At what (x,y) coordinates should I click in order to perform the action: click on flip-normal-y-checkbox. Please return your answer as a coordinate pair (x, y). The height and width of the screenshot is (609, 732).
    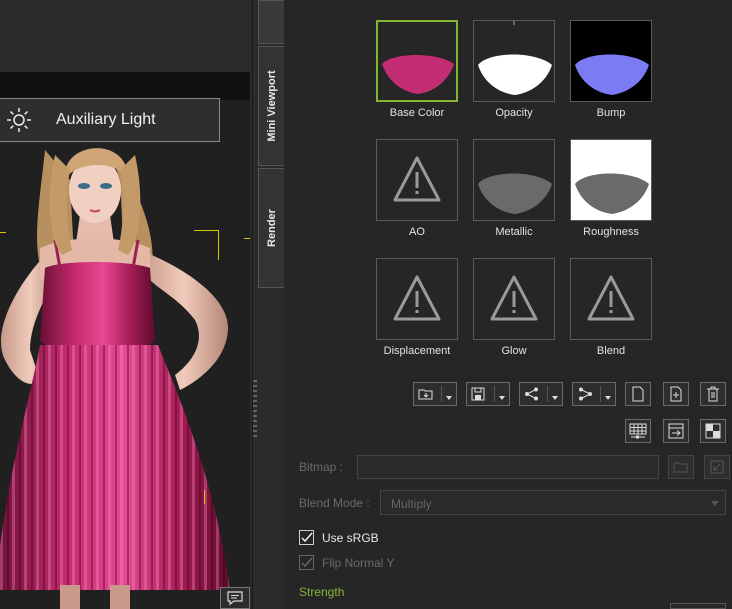
    Looking at the image, I should click on (306, 562).